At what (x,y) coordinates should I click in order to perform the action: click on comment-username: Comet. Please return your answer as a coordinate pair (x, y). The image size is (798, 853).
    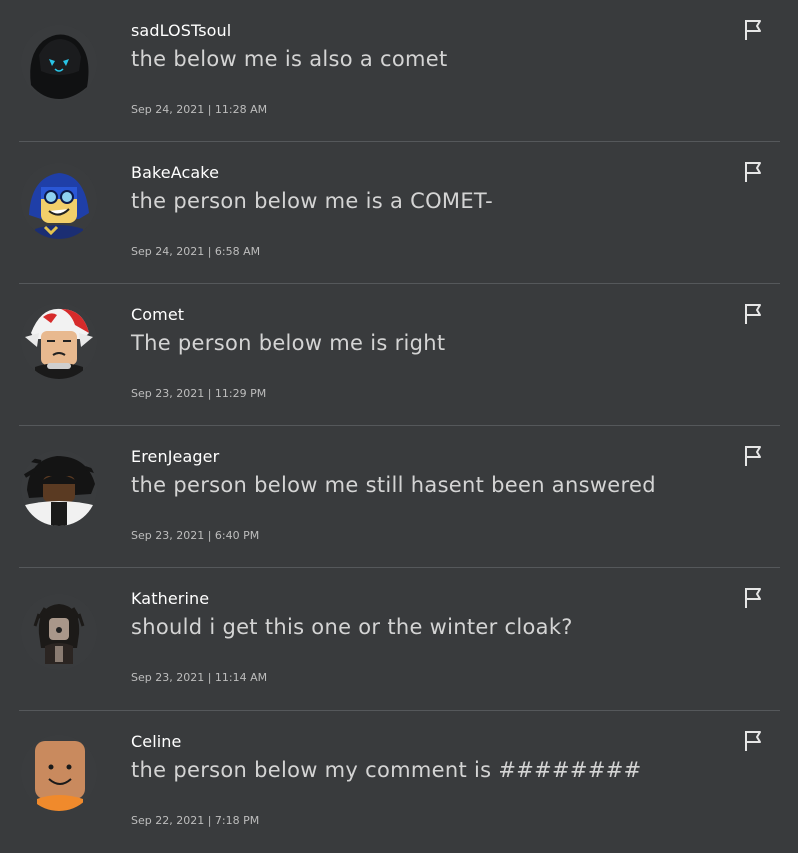
    Looking at the image, I should click on (157, 314).